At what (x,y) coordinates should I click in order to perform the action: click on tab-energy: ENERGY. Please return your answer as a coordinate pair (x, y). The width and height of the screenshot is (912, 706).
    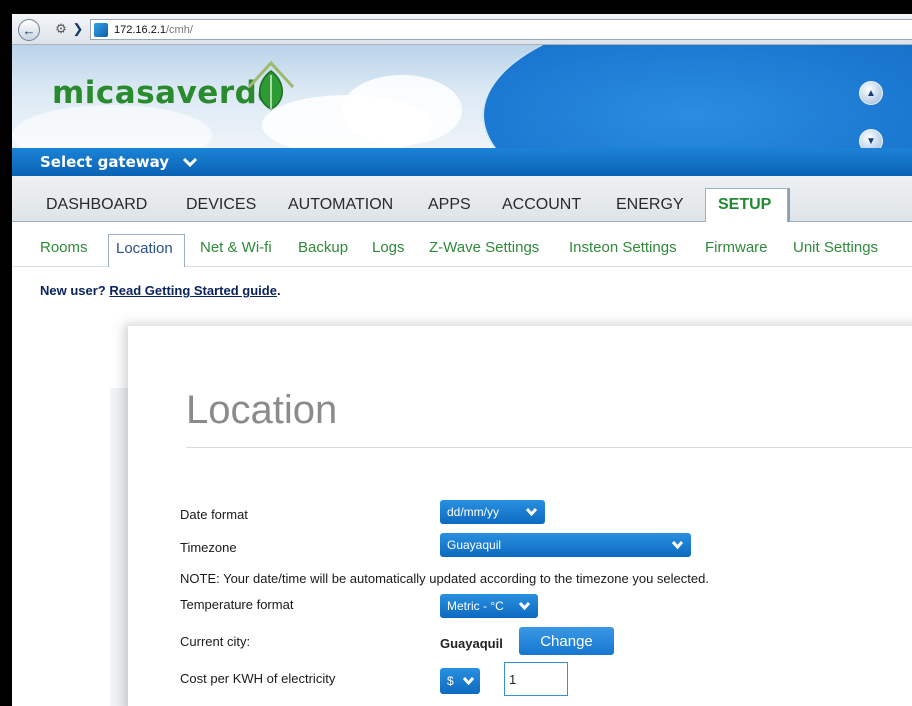
    Looking at the image, I should click on (650, 205).